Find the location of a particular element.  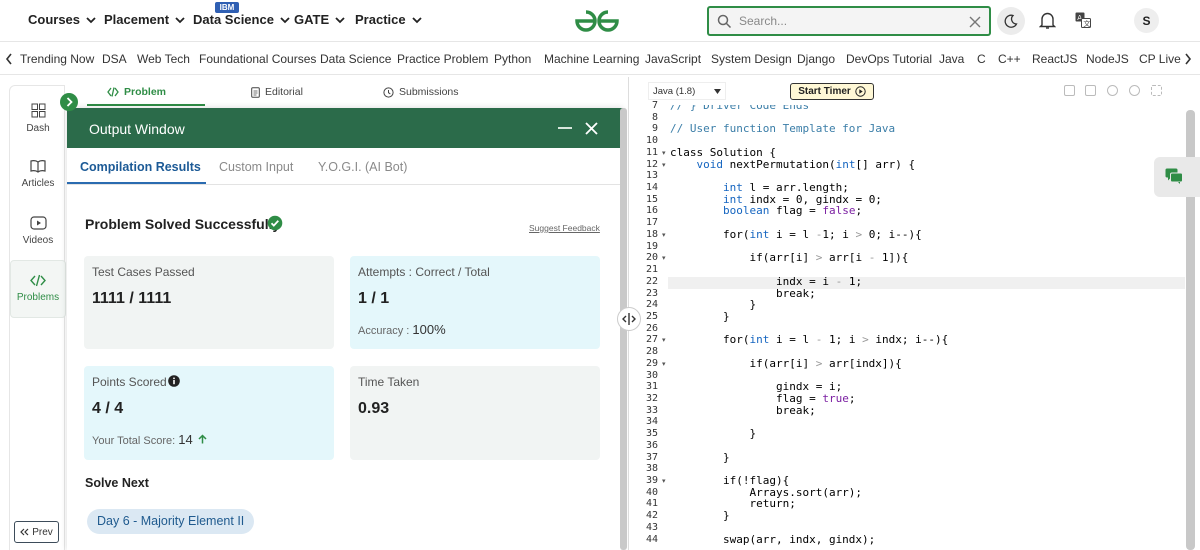

topic-foundational-courses: Foundational Courses is located at coordinates (257, 59).